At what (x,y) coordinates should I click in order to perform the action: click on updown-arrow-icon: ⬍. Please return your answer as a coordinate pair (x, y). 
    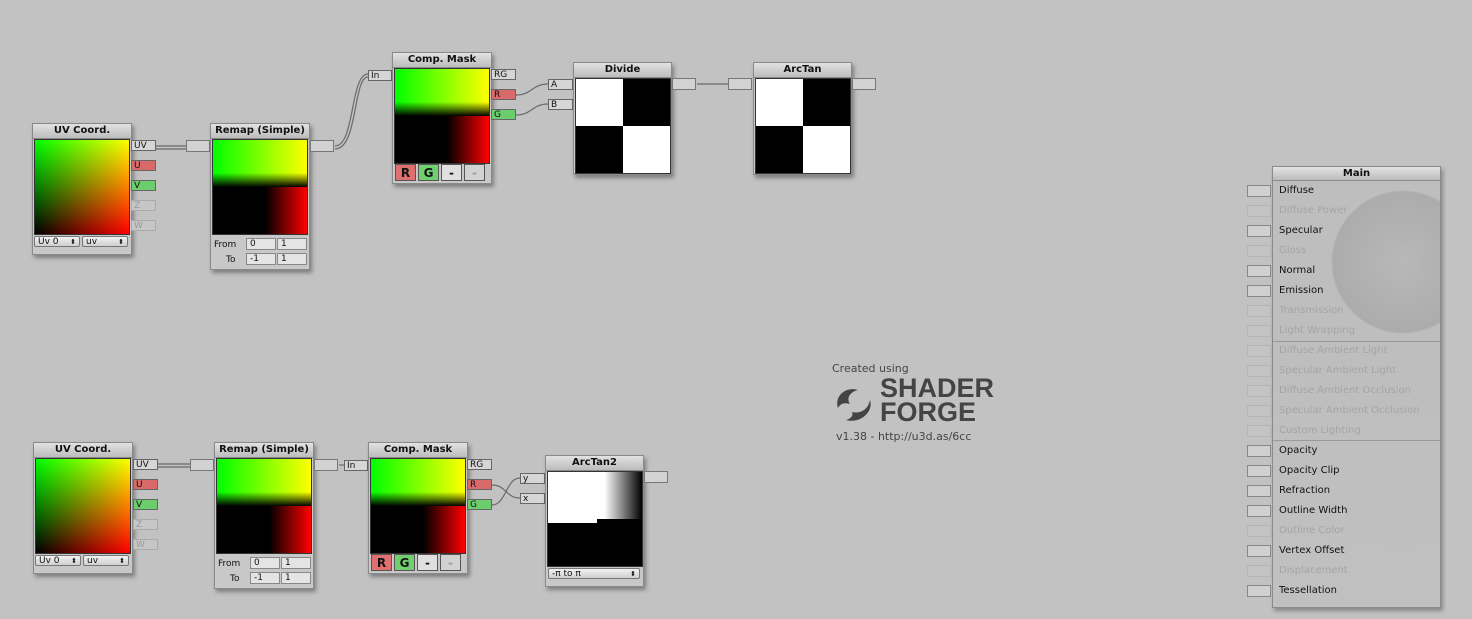
    Looking at the image, I should click on (122, 561).